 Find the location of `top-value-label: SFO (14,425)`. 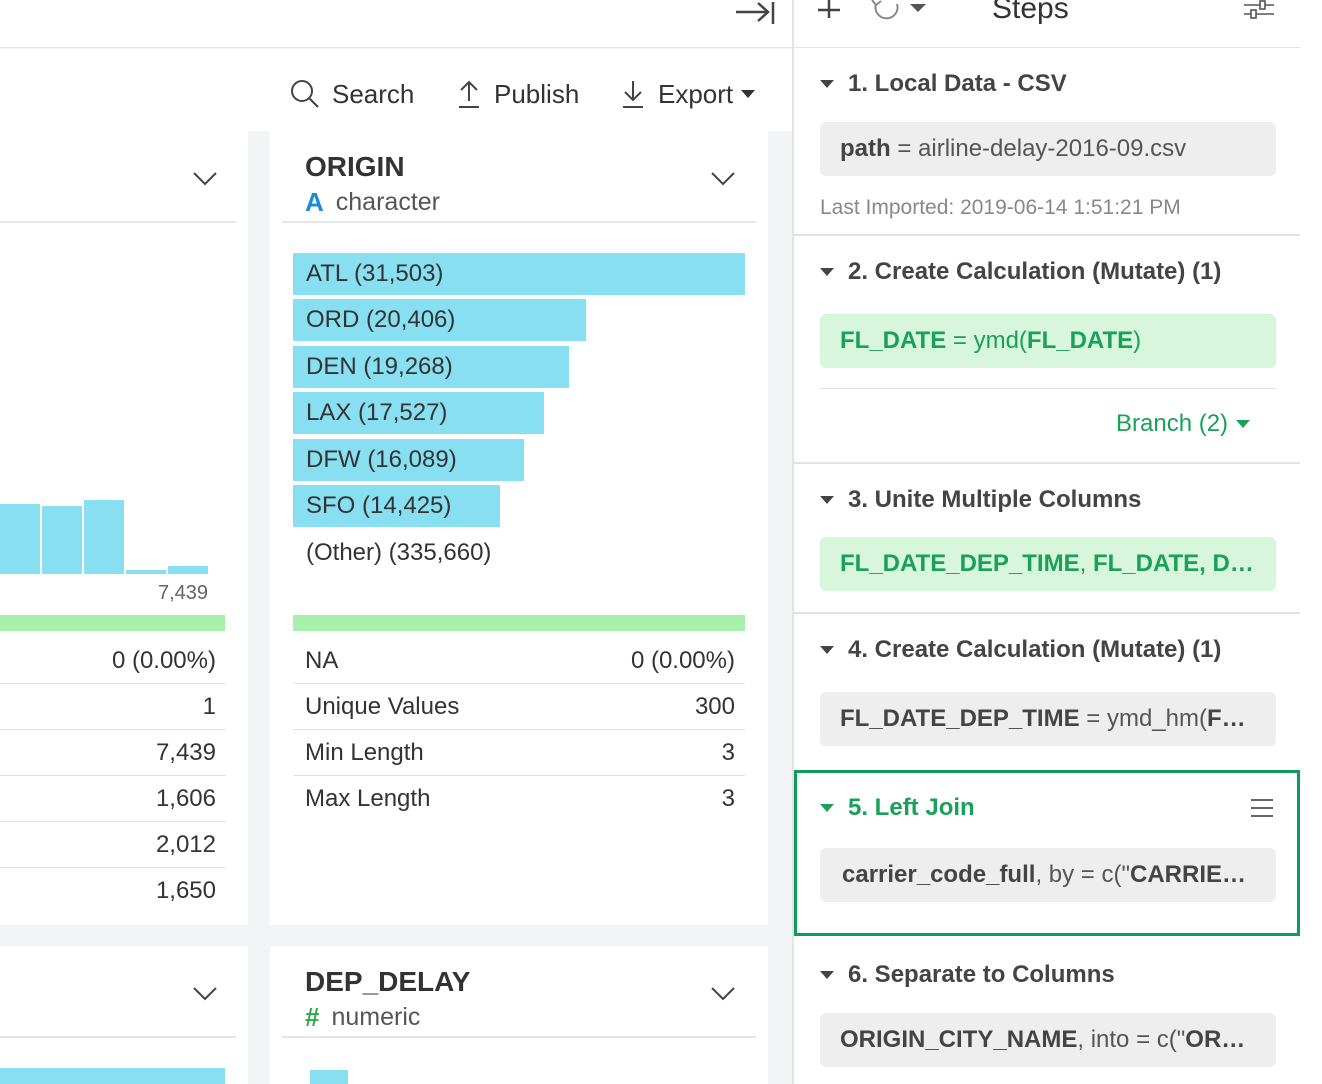

top-value-label: SFO (14,425) is located at coordinates (379, 505).